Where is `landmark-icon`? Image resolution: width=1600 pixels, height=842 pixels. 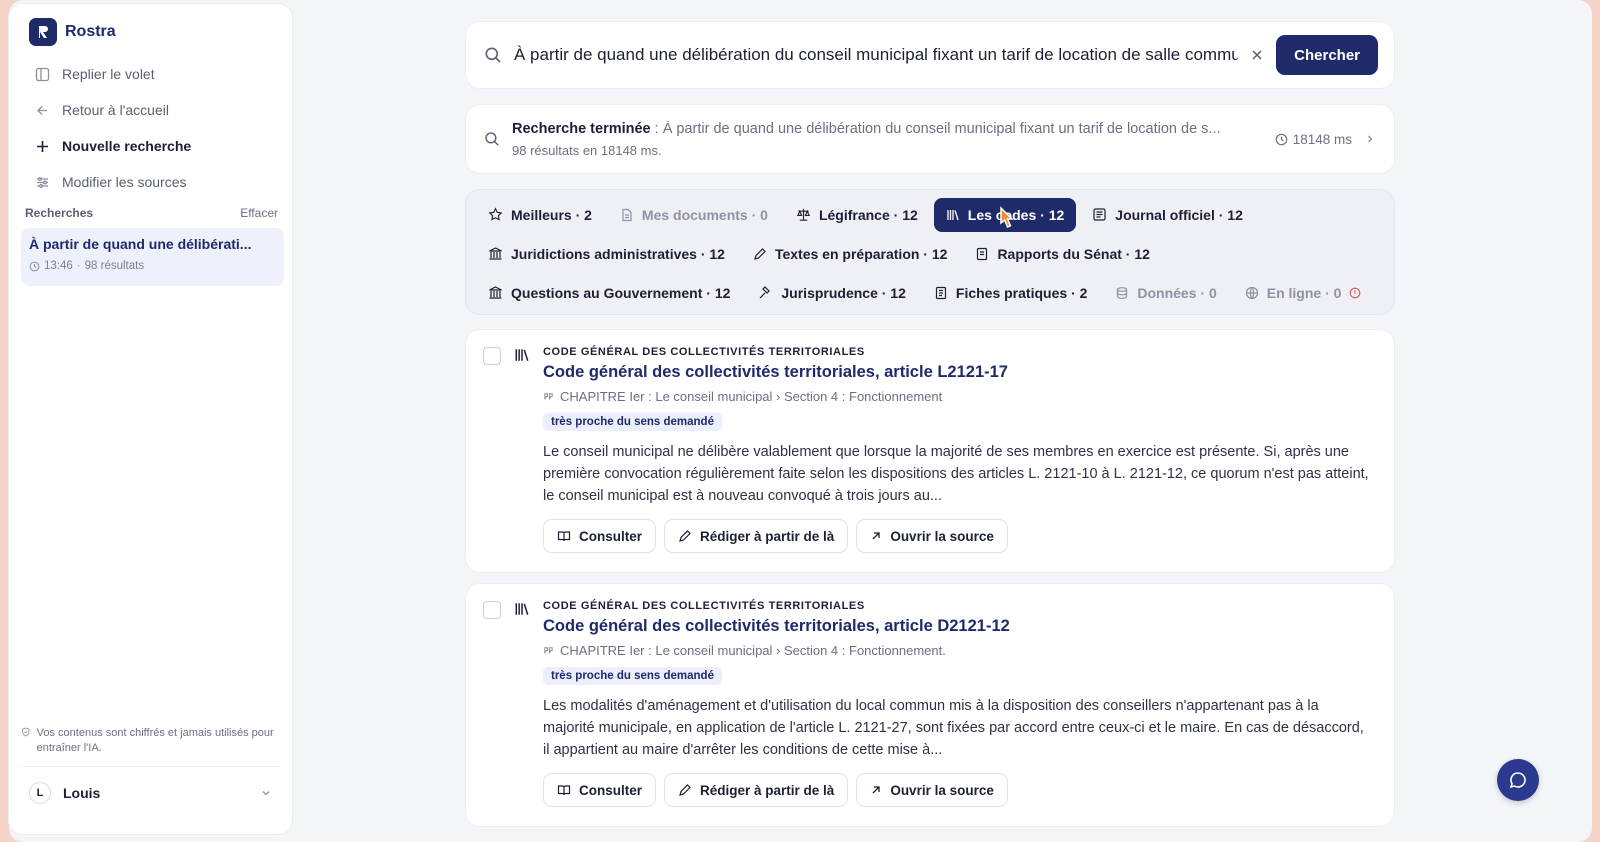 landmark-icon is located at coordinates (495, 253).